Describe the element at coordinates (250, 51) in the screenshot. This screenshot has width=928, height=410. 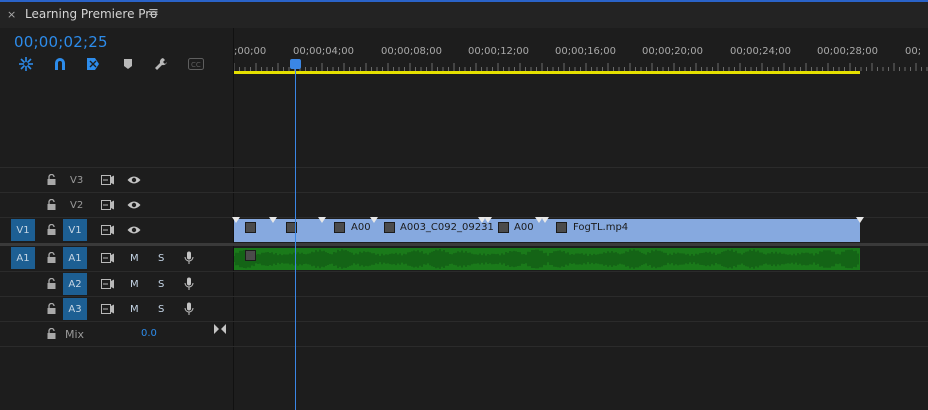
I see `ruler-label: ;00;00` at that location.